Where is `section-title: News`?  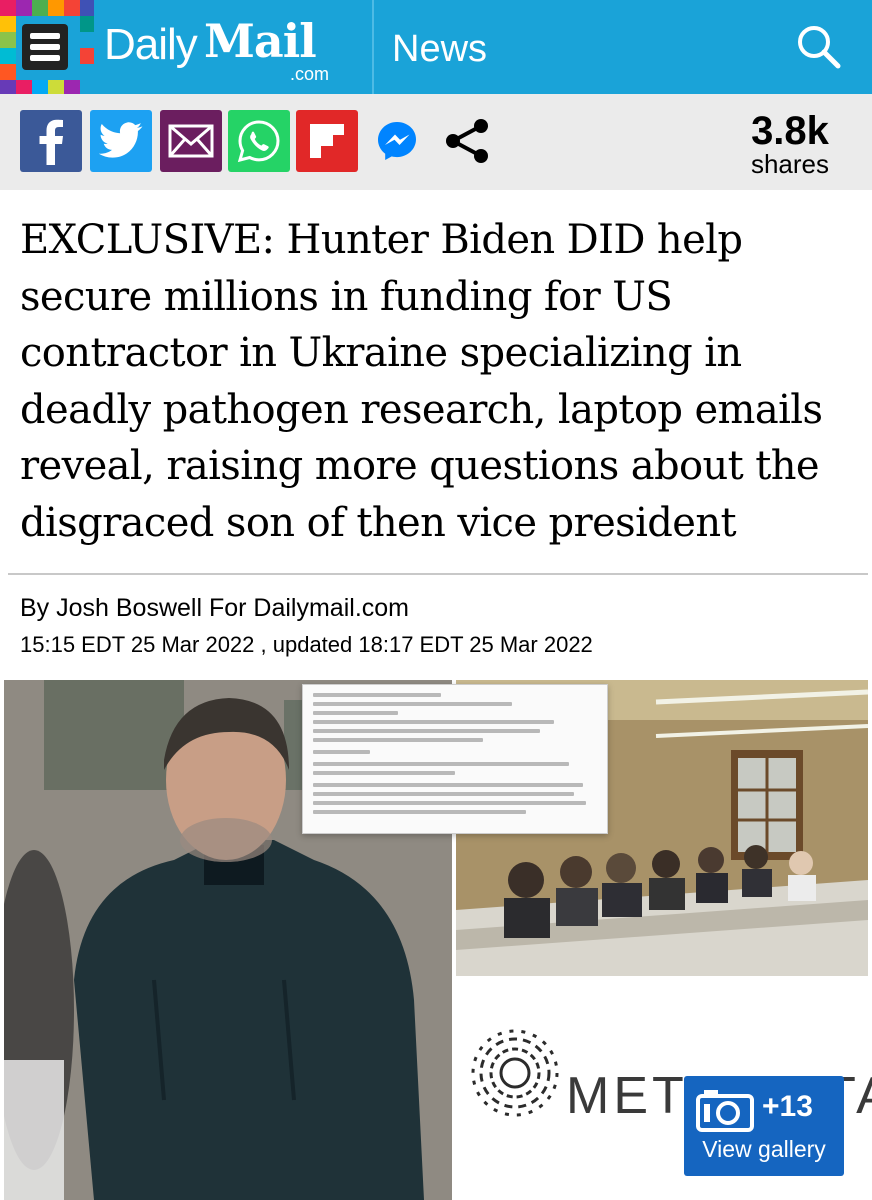
section-title: News is located at coordinates (439, 49).